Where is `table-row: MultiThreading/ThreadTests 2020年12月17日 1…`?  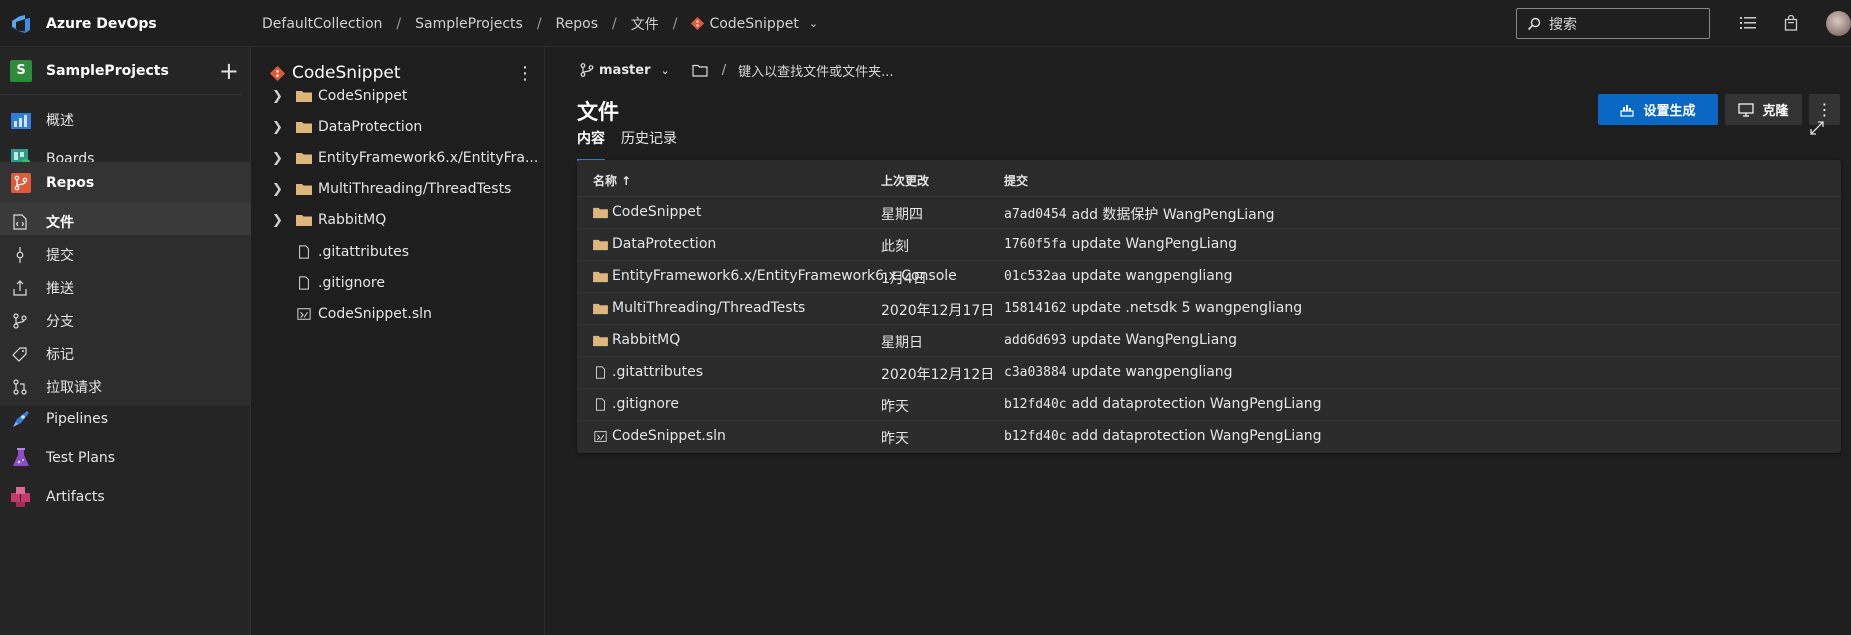
table-row: MultiThreading/ThreadTests 2020年12月17日 1… is located at coordinates (1209, 309).